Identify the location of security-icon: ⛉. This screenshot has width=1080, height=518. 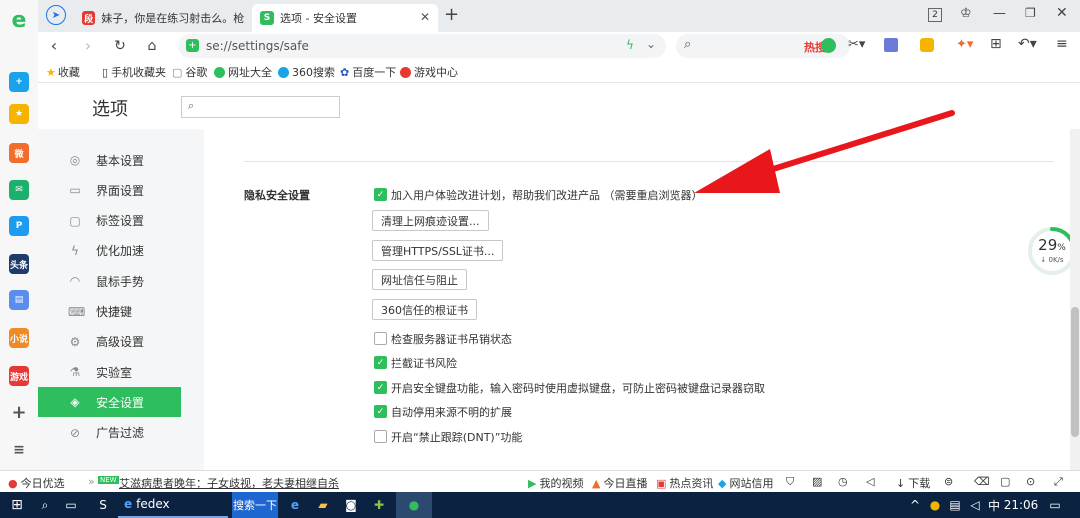
(790, 482).